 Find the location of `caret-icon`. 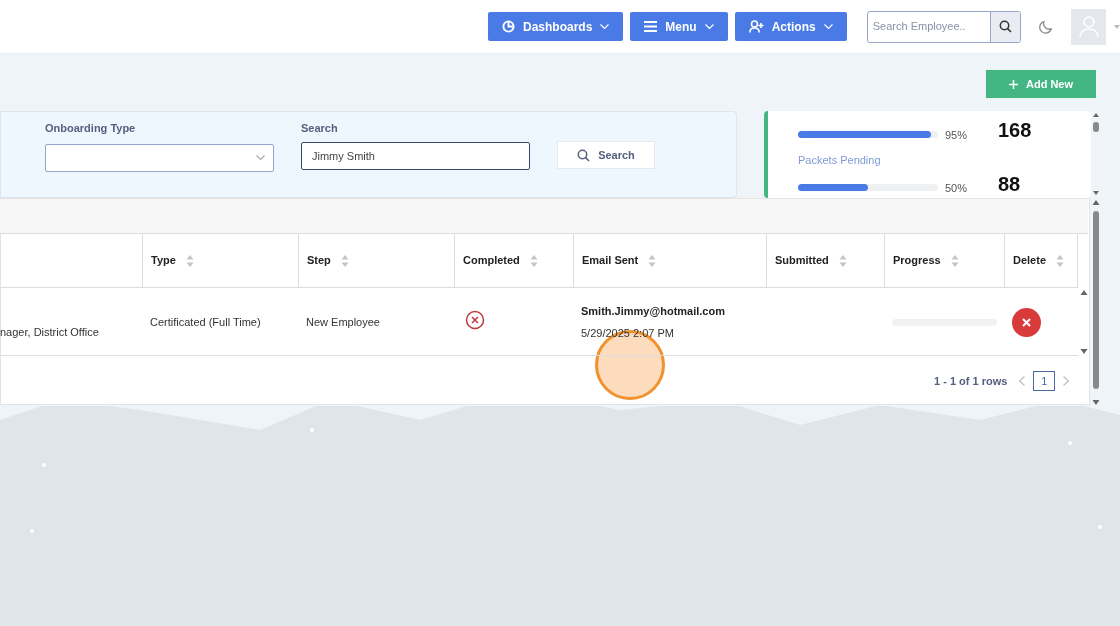

caret-icon is located at coordinates (1117, 26).